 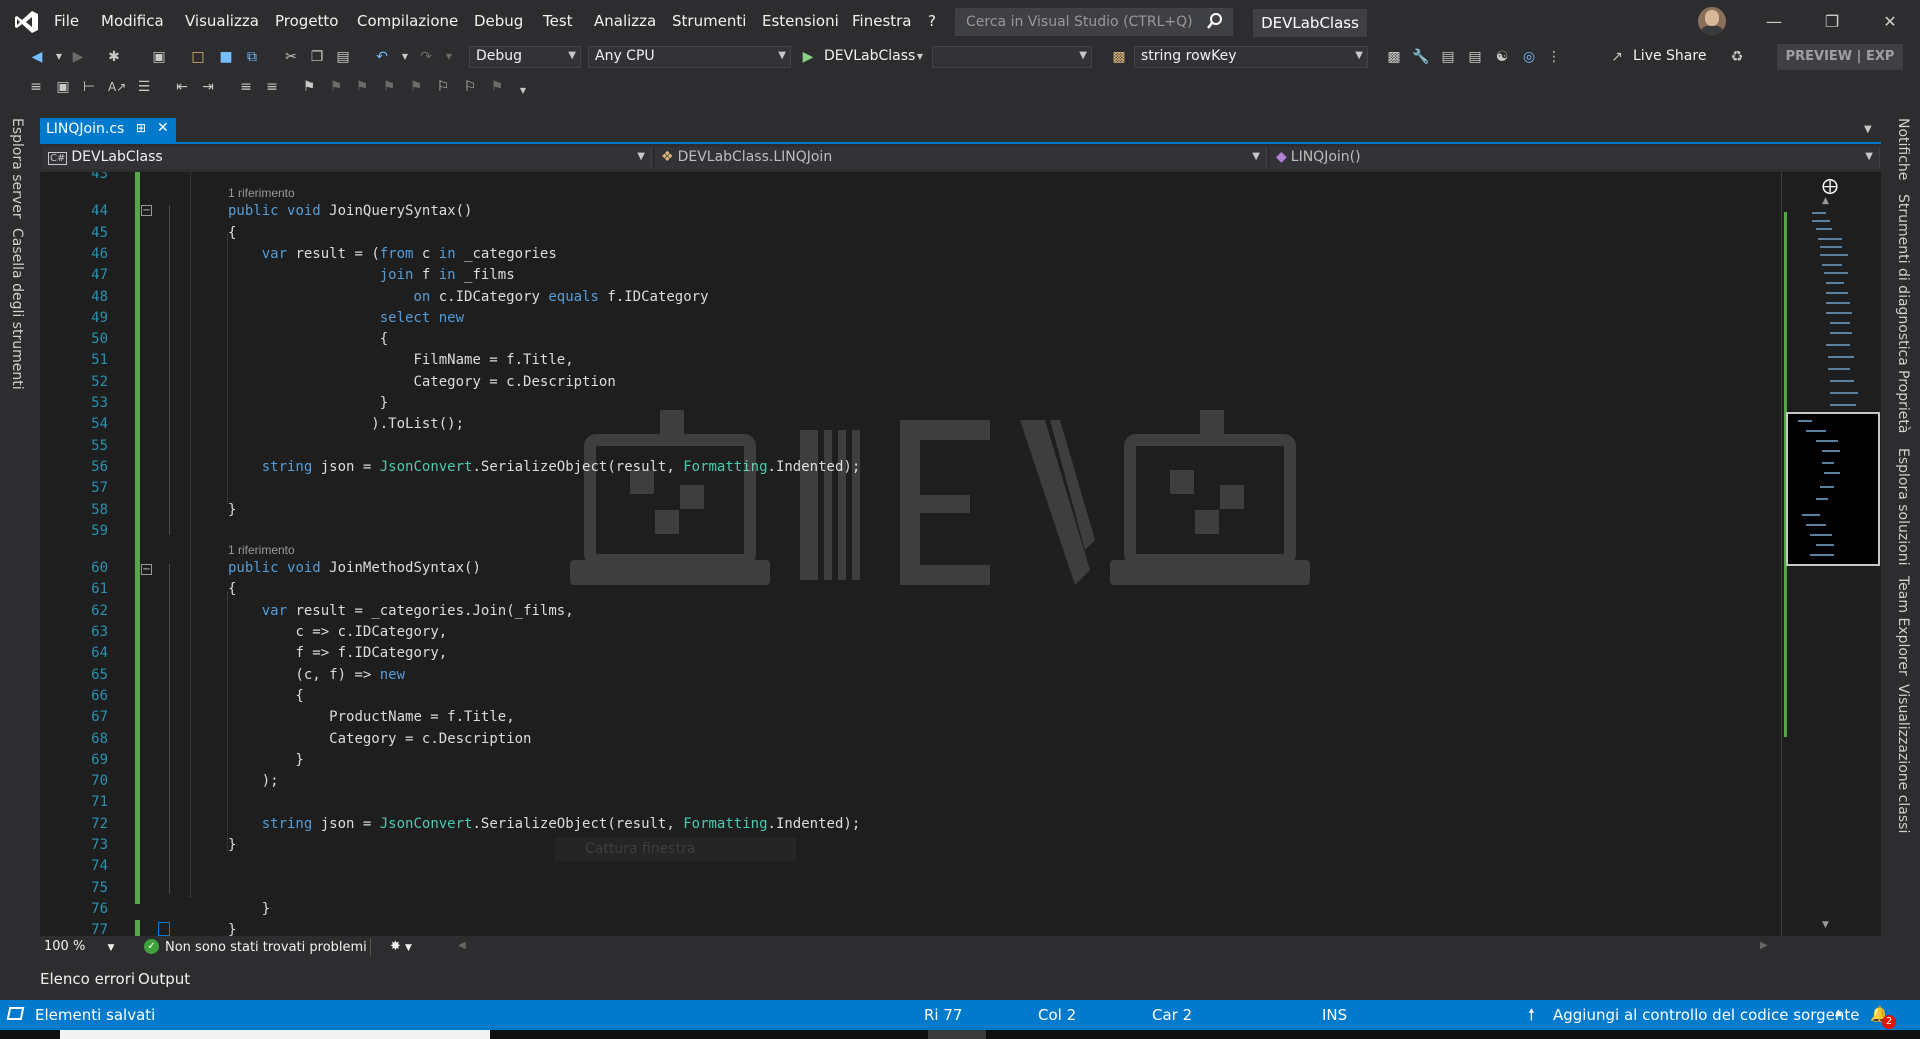 I want to click on next-bookmark-doc-icon: ⚐, so click(x=470, y=87).